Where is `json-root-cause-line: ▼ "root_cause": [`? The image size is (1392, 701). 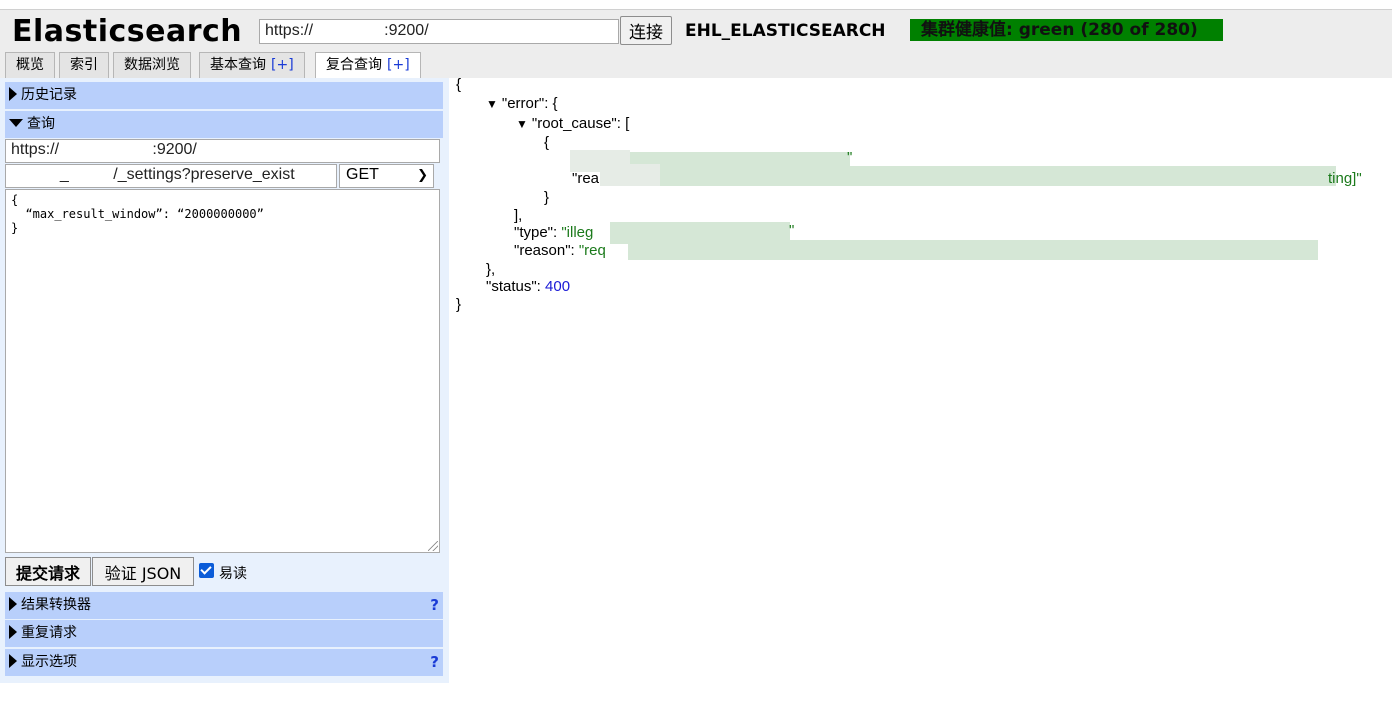 json-root-cause-line: ▼ "root_cause": [ is located at coordinates (572, 124).